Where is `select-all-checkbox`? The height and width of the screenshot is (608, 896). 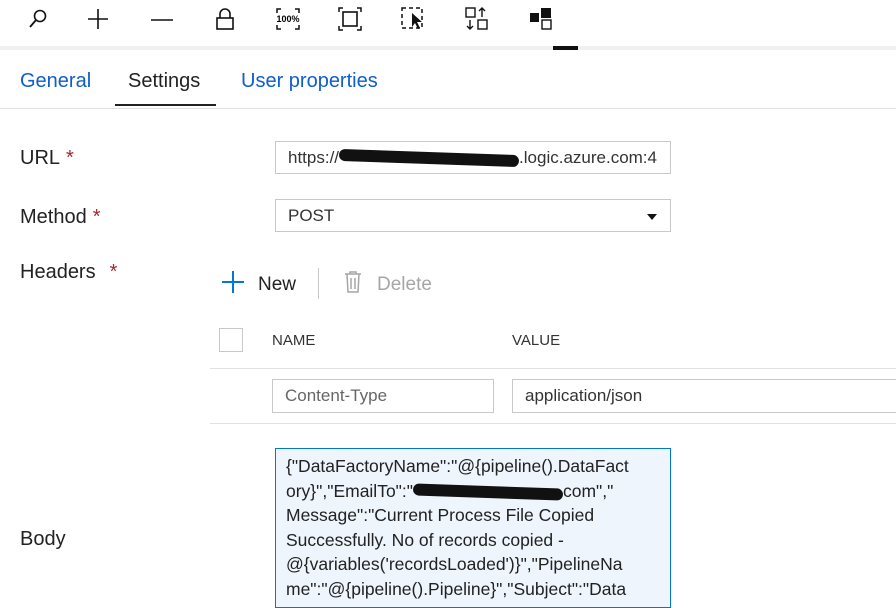 select-all-checkbox is located at coordinates (231, 340).